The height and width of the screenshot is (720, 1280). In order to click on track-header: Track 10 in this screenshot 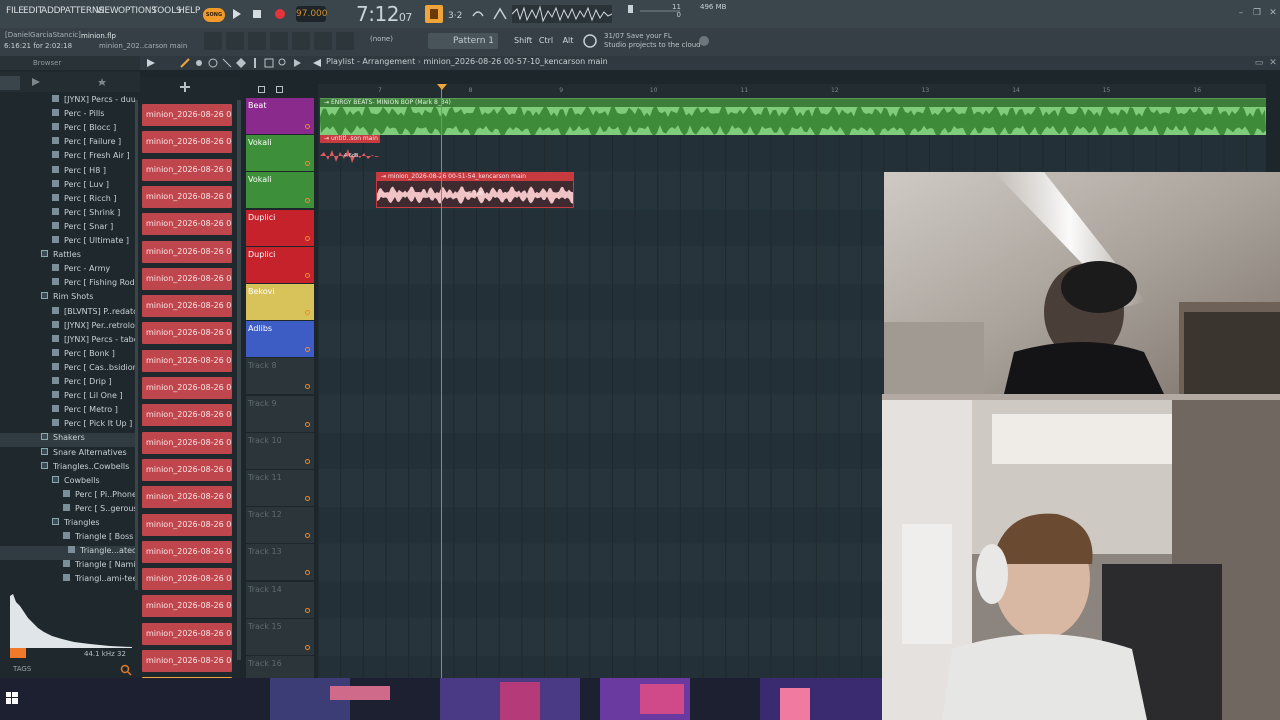, I will do `click(280, 450)`.